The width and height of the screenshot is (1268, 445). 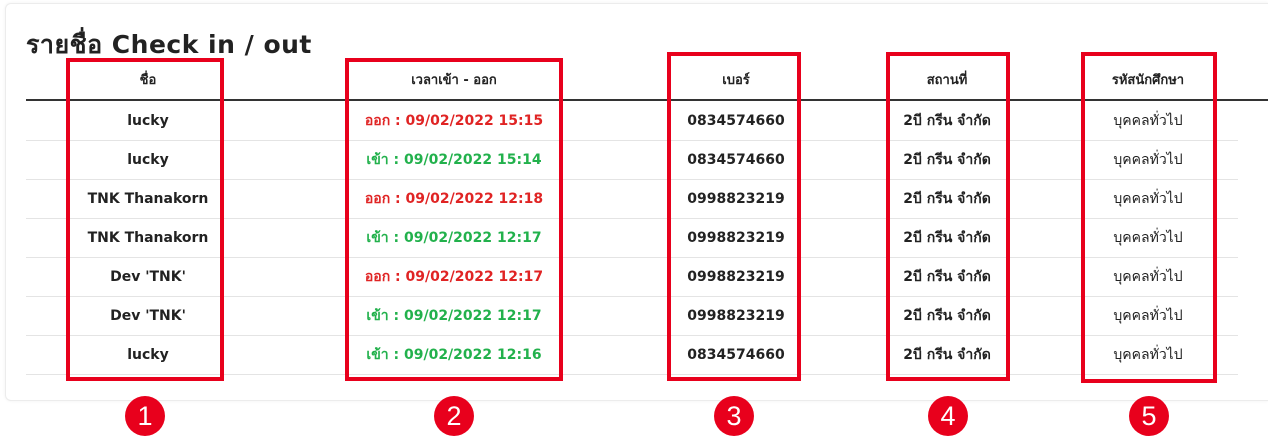 What do you see at coordinates (948, 416) in the screenshot?
I see `annotation-badge-4: 4` at bounding box center [948, 416].